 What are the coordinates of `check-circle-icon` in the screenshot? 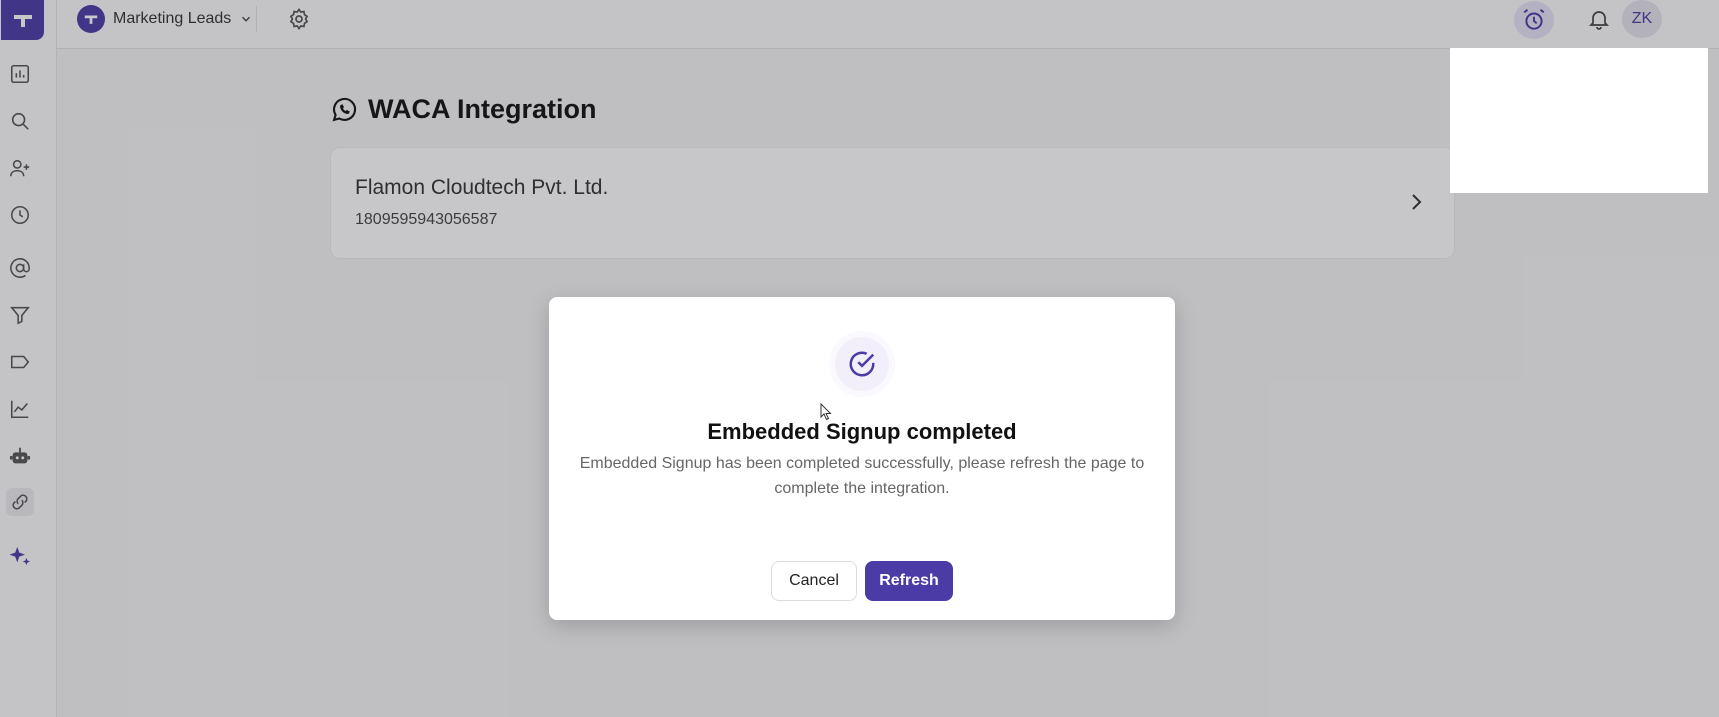 It's located at (862, 364).